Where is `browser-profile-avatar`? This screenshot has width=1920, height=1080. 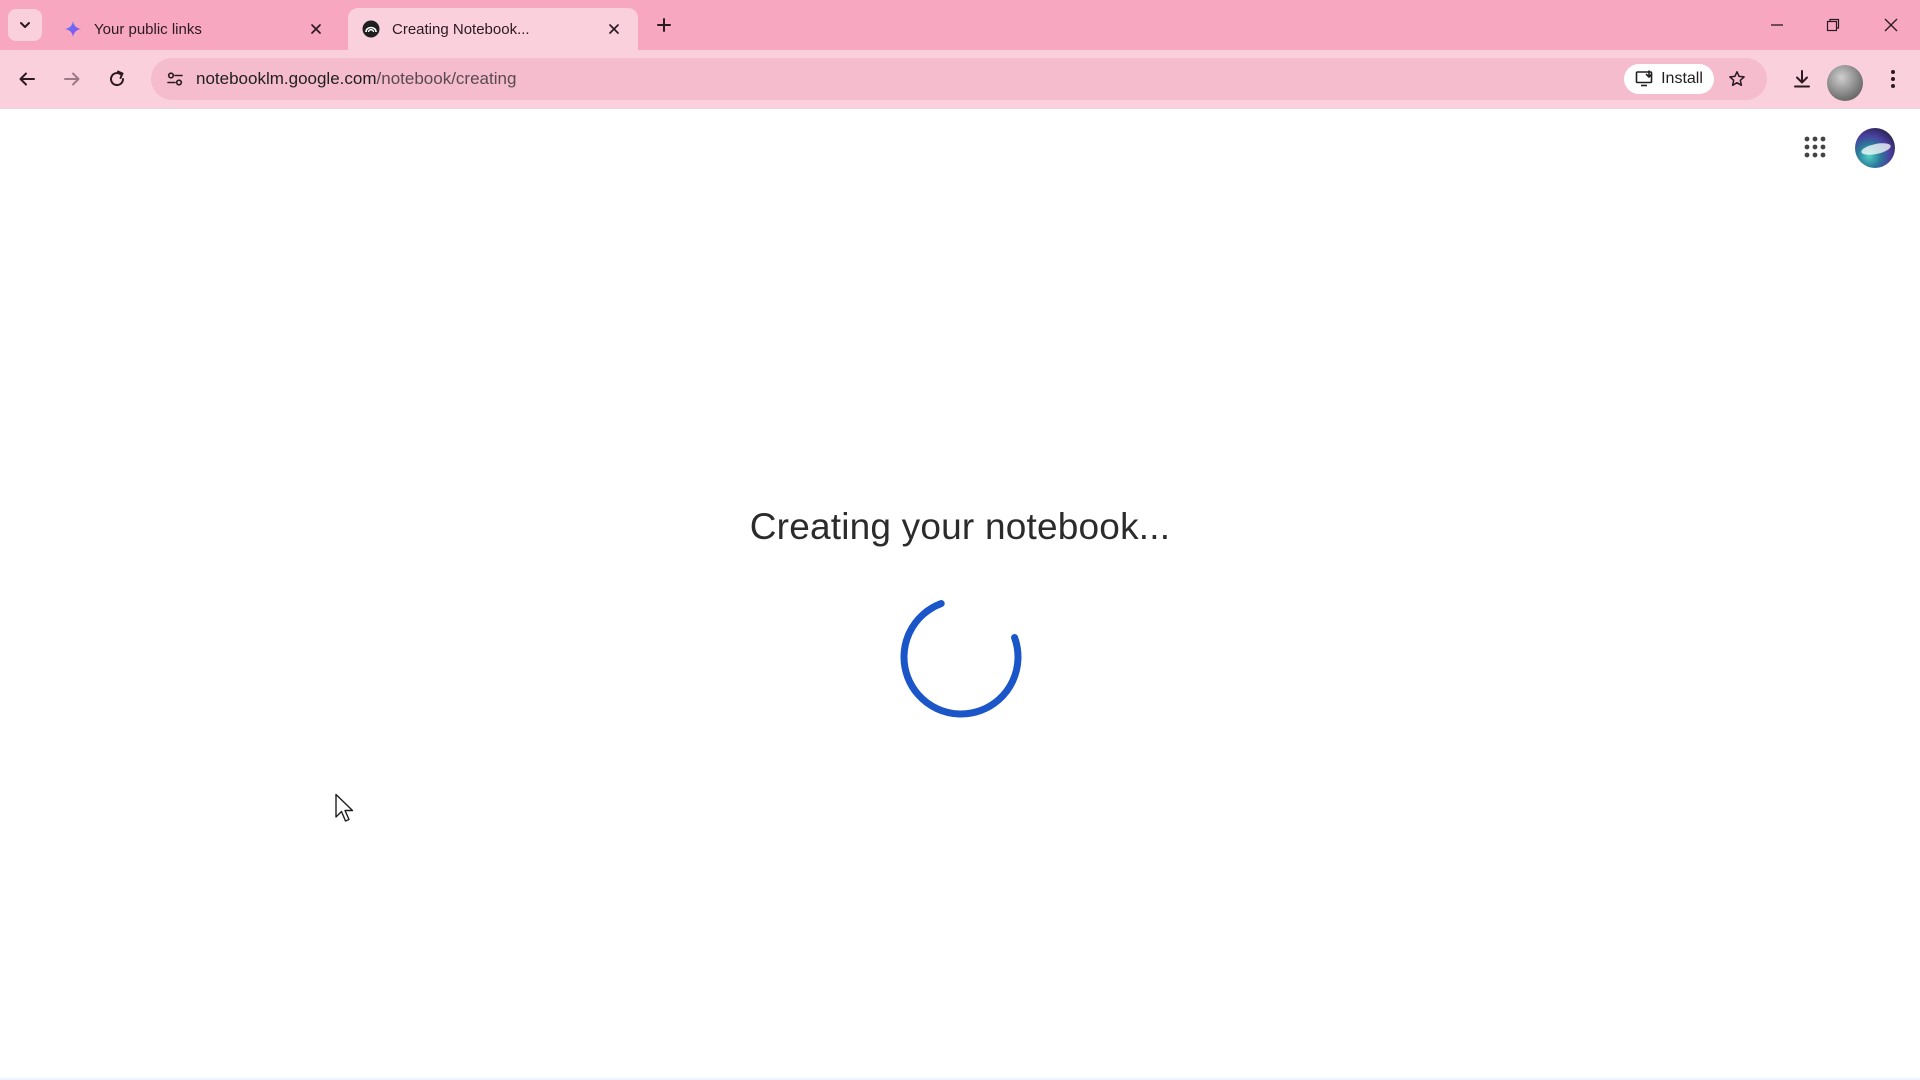
browser-profile-avatar is located at coordinates (1845, 83).